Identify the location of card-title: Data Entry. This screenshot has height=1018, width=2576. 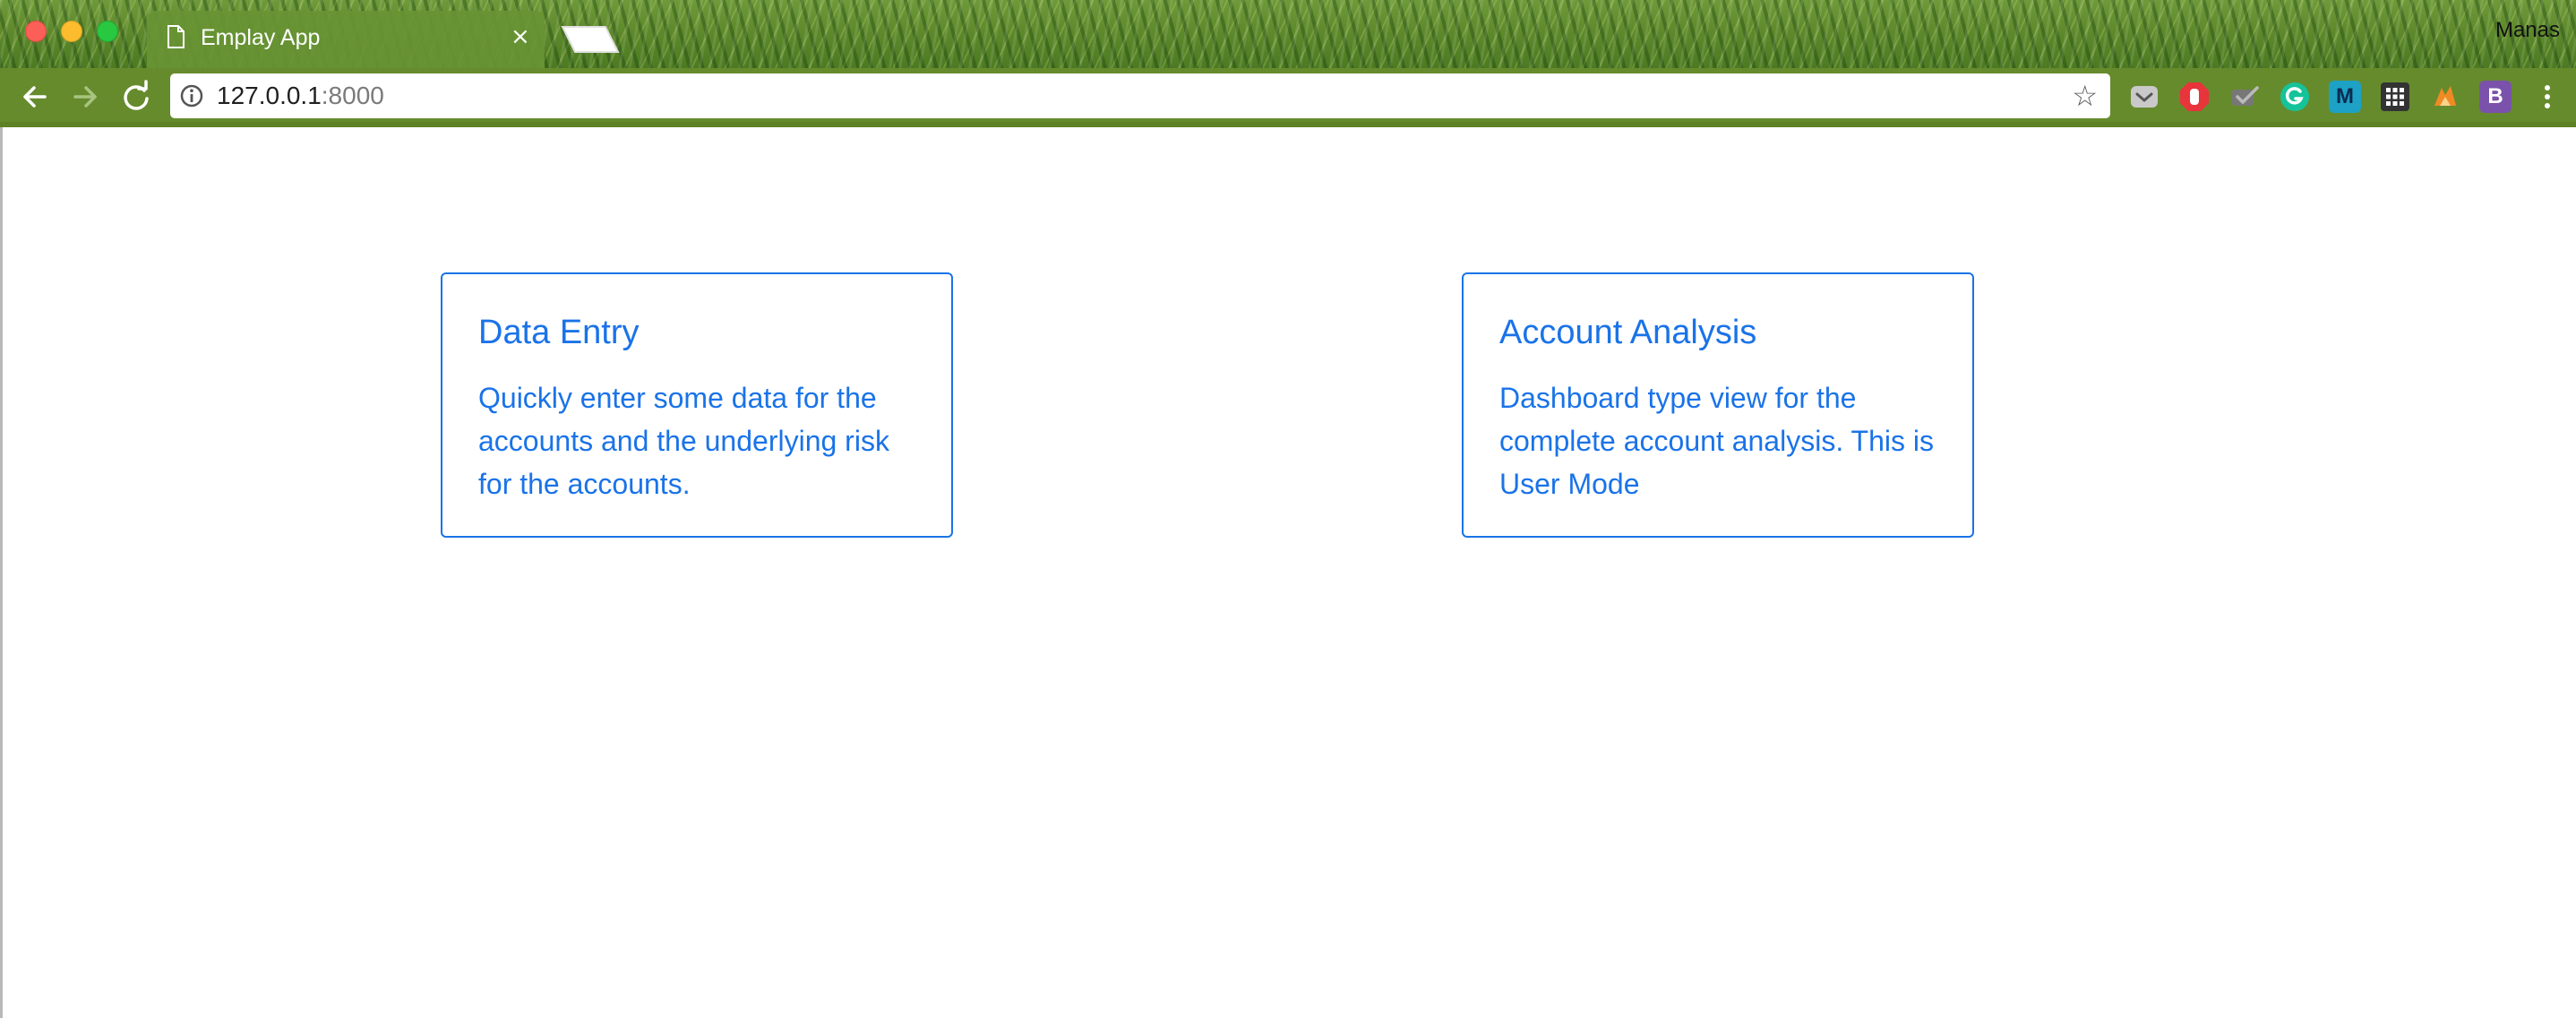
(559, 332).